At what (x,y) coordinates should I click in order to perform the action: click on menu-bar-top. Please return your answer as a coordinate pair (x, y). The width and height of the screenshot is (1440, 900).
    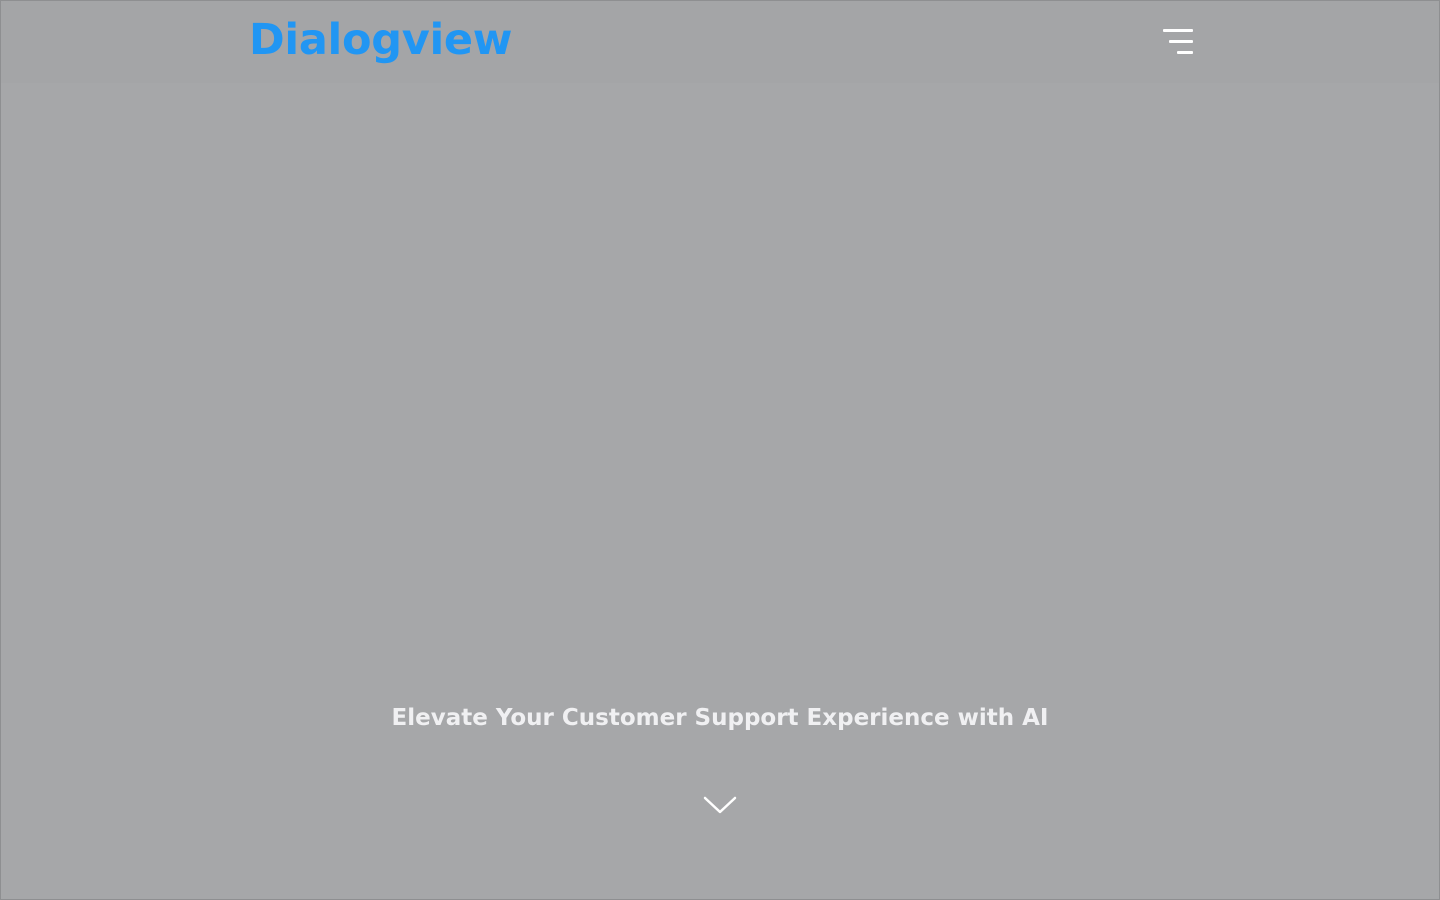
    Looking at the image, I should click on (1178, 30).